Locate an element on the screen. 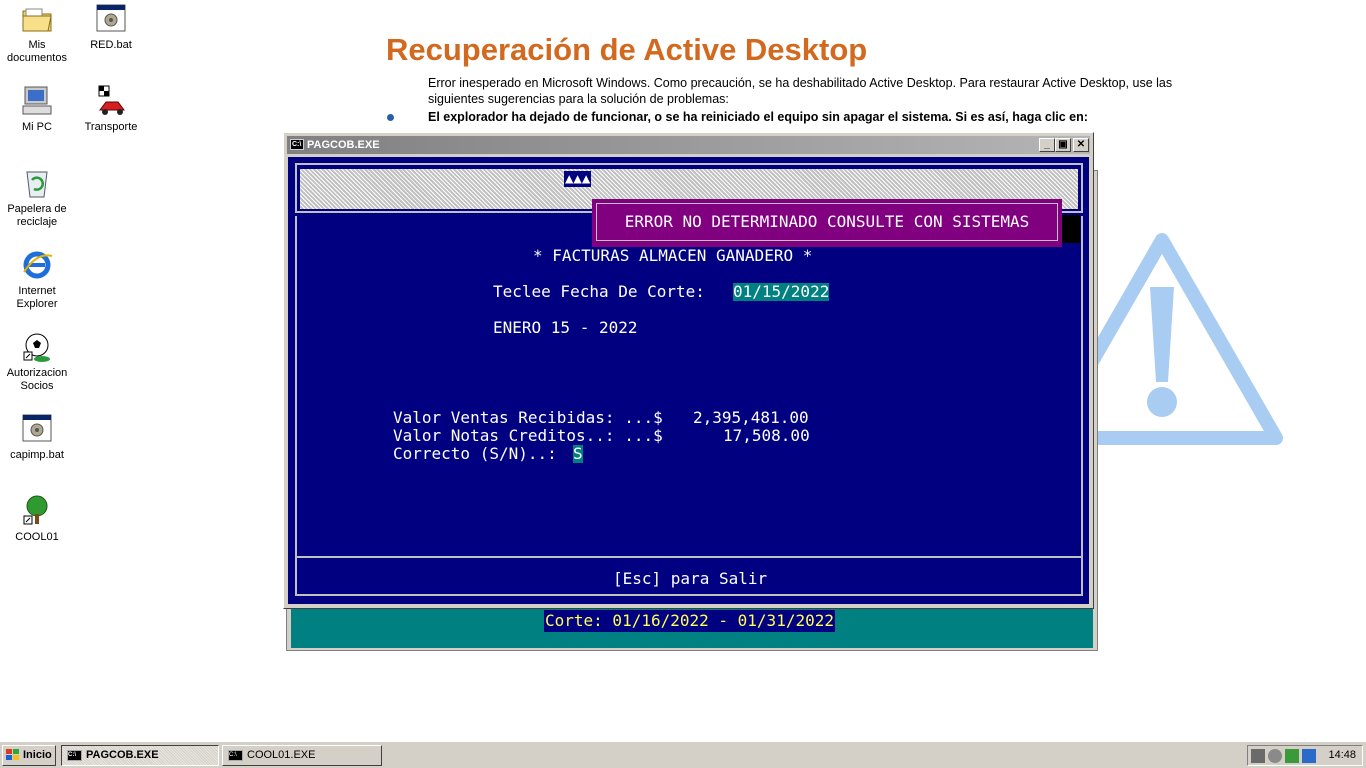 The height and width of the screenshot is (768, 1366). task-pagcob: C:\ PAGCOB.EXE is located at coordinates (140, 755).